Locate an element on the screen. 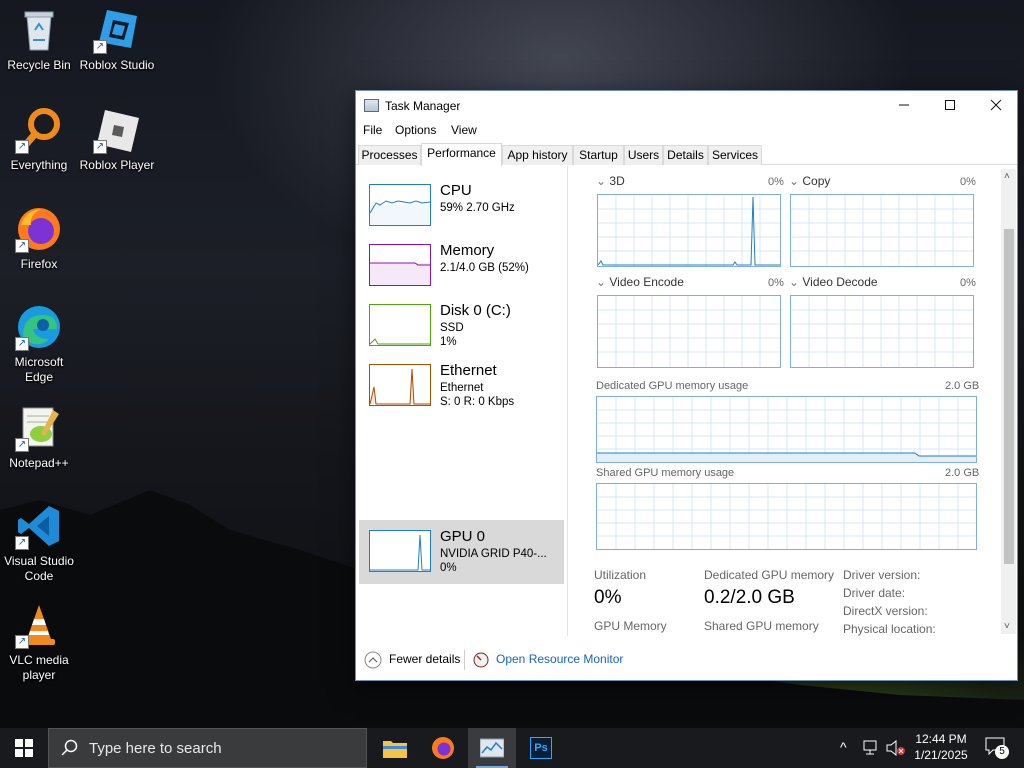 The height and width of the screenshot is (768, 1024). minimize-button is located at coordinates (904, 106).